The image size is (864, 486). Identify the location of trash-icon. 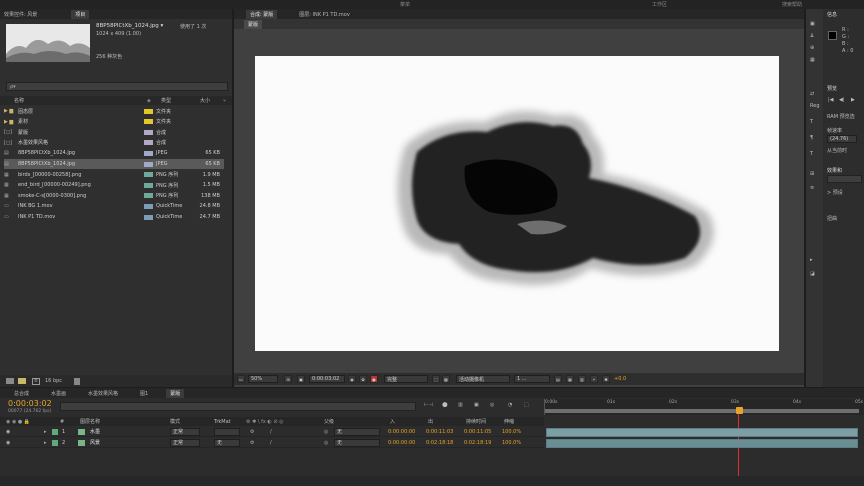
(77, 381).